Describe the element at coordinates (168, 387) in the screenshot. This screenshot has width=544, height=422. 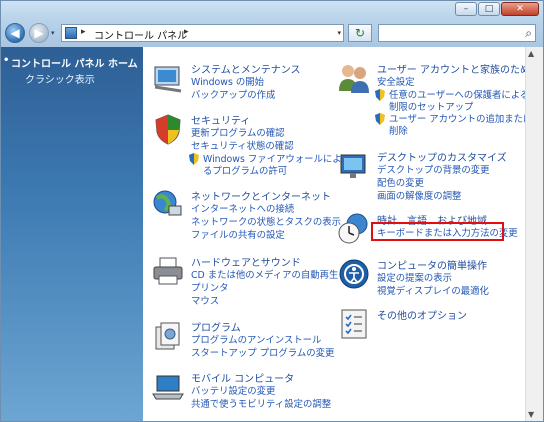
I see `laptop-icon` at that location.